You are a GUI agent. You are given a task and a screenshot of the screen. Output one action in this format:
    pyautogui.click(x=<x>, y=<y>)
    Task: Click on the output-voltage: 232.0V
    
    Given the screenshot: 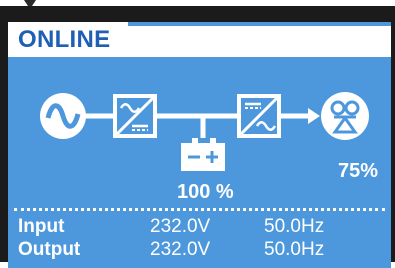 What is the action you would take?
    pyautogui.click(x=180, y=249)
    